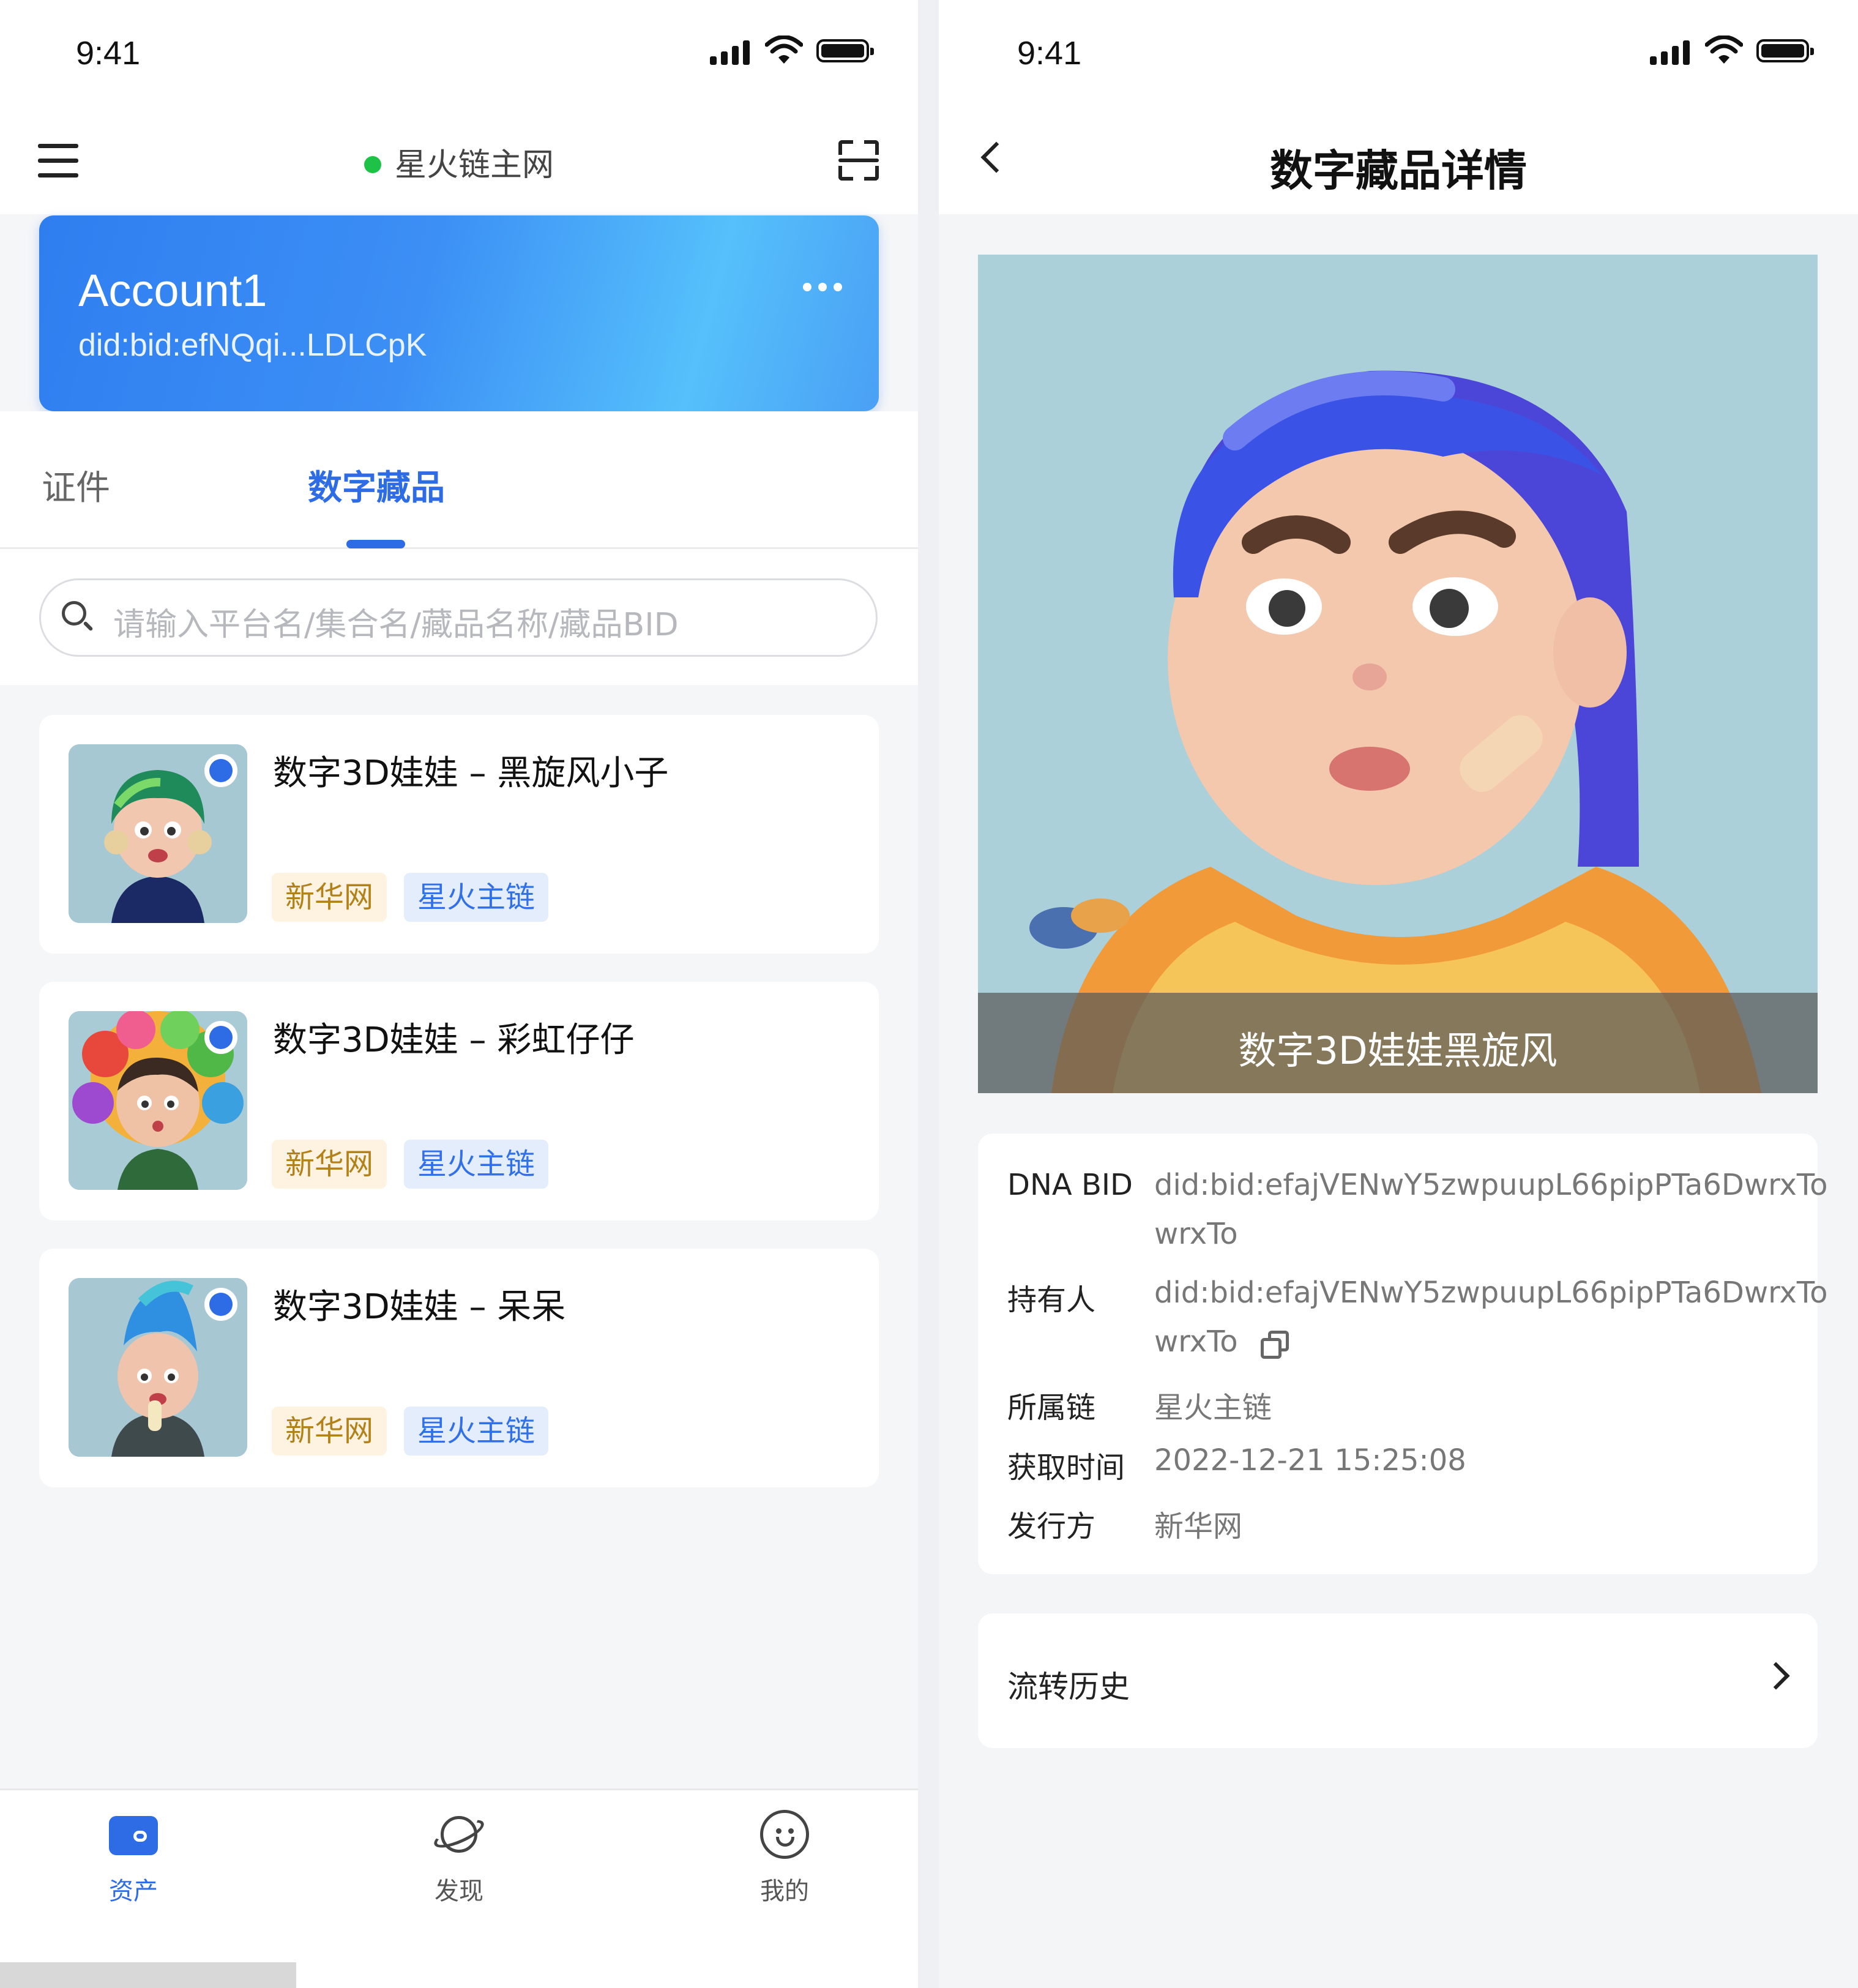  Describe the element at coordinates (784, 1834) in the screenshot. I see `face-icon` at that location.